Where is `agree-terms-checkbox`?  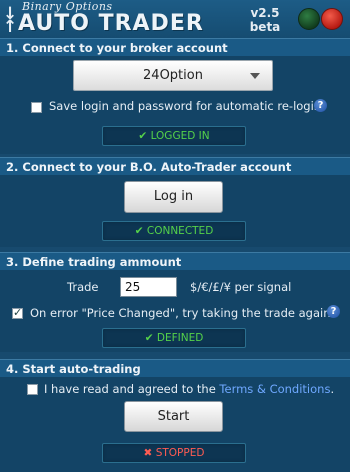
agree-terms-checkbox is located at coordinates (32, 389).